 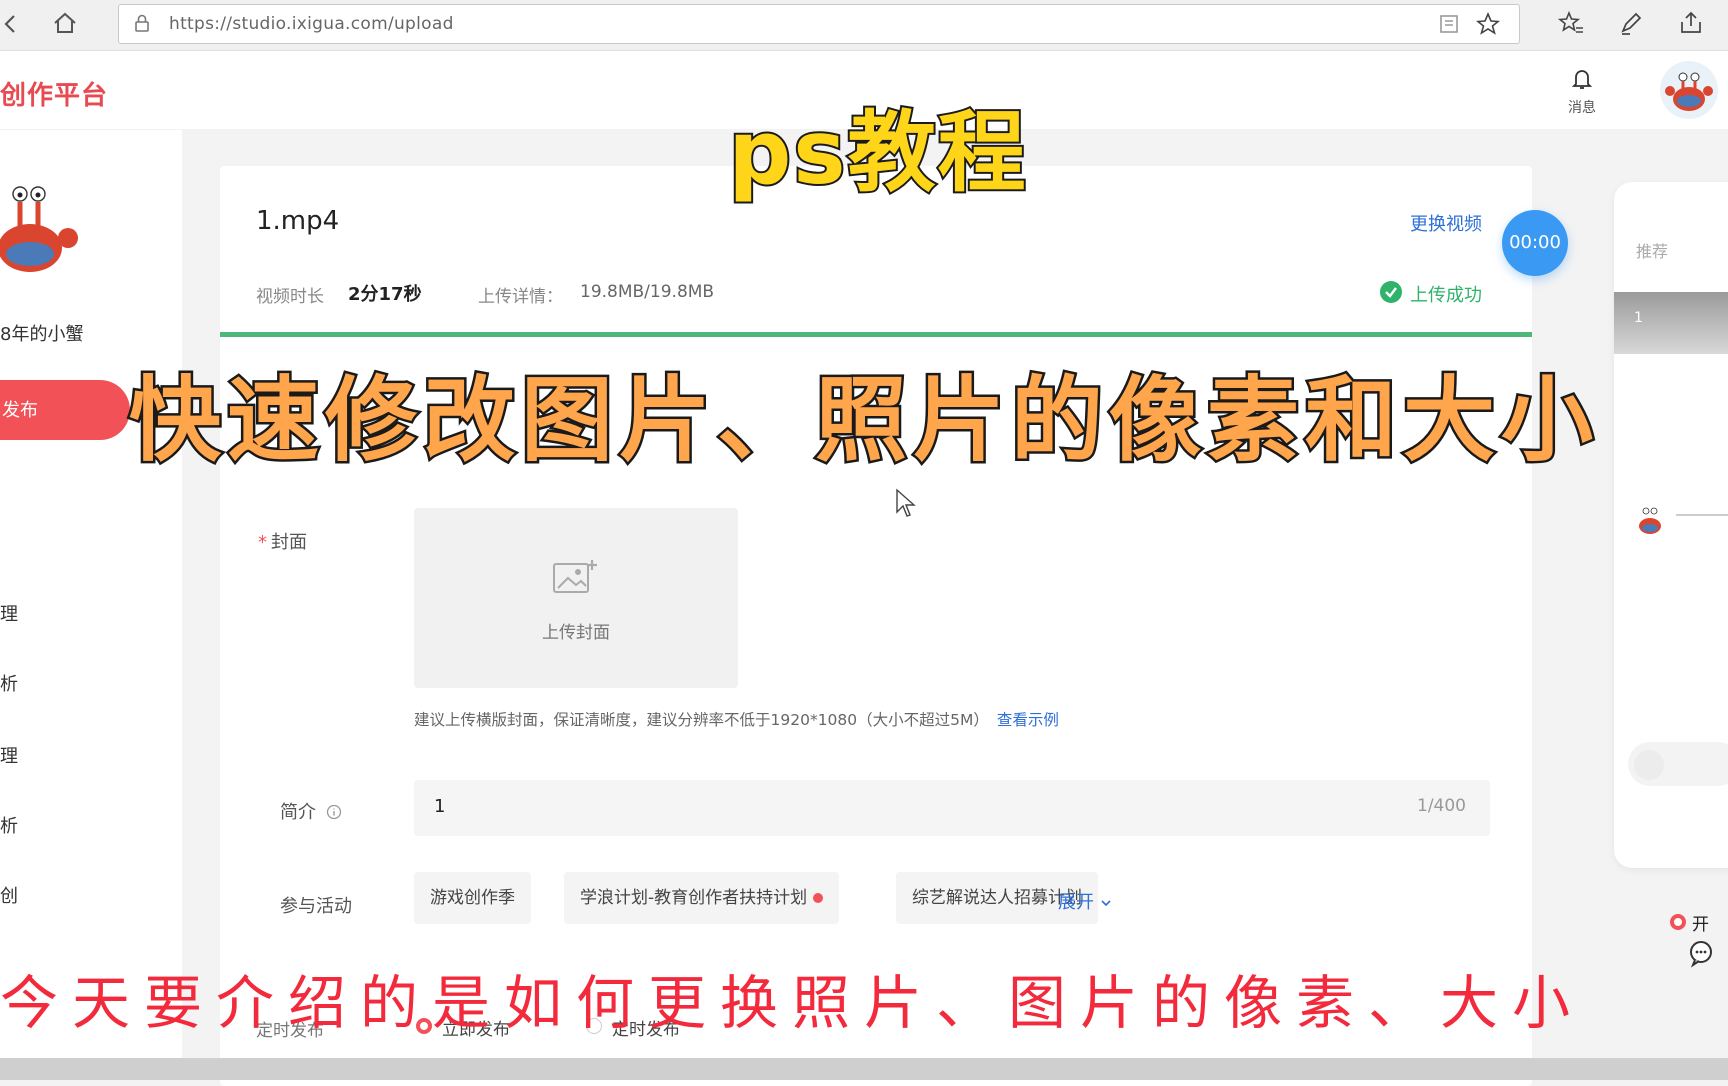 What do you see at coordinates (1649, 765) in the screenshot?
I see `preview-user-dot` at bounding box center [1649, 765].